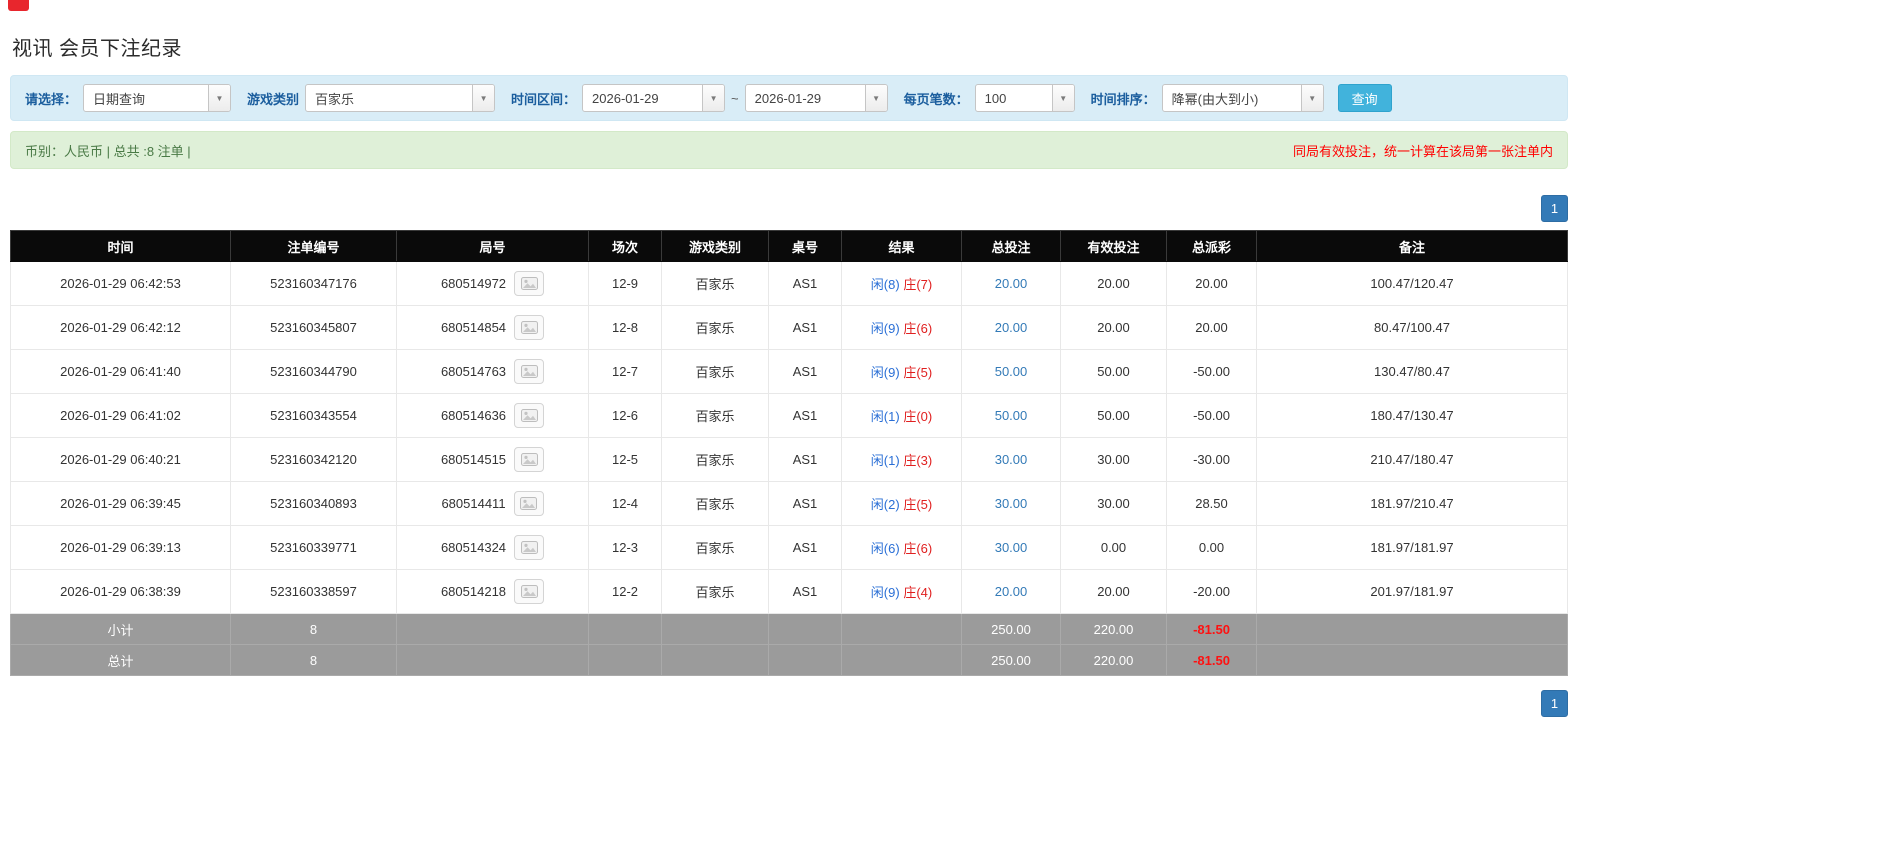 Image resolution: width=1903 pixels, height=843 pixels. Describe the element at coordinates (18, 5) in the screenshot. I see `logo-fragment` at that location.